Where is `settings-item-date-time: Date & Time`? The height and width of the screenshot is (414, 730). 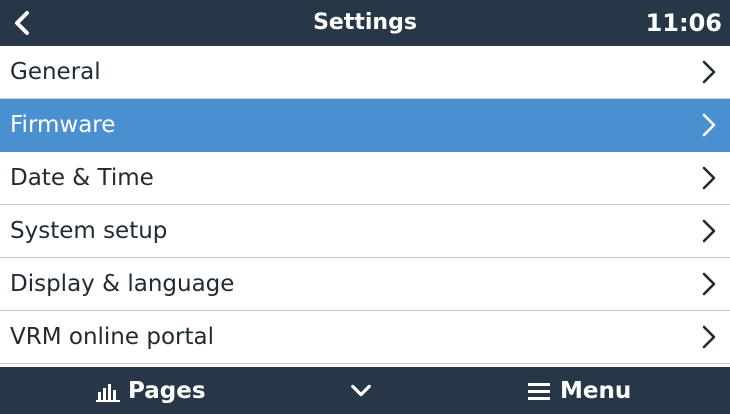
settings-item-date-time: Date & Time is located at coordinates (365, 178).